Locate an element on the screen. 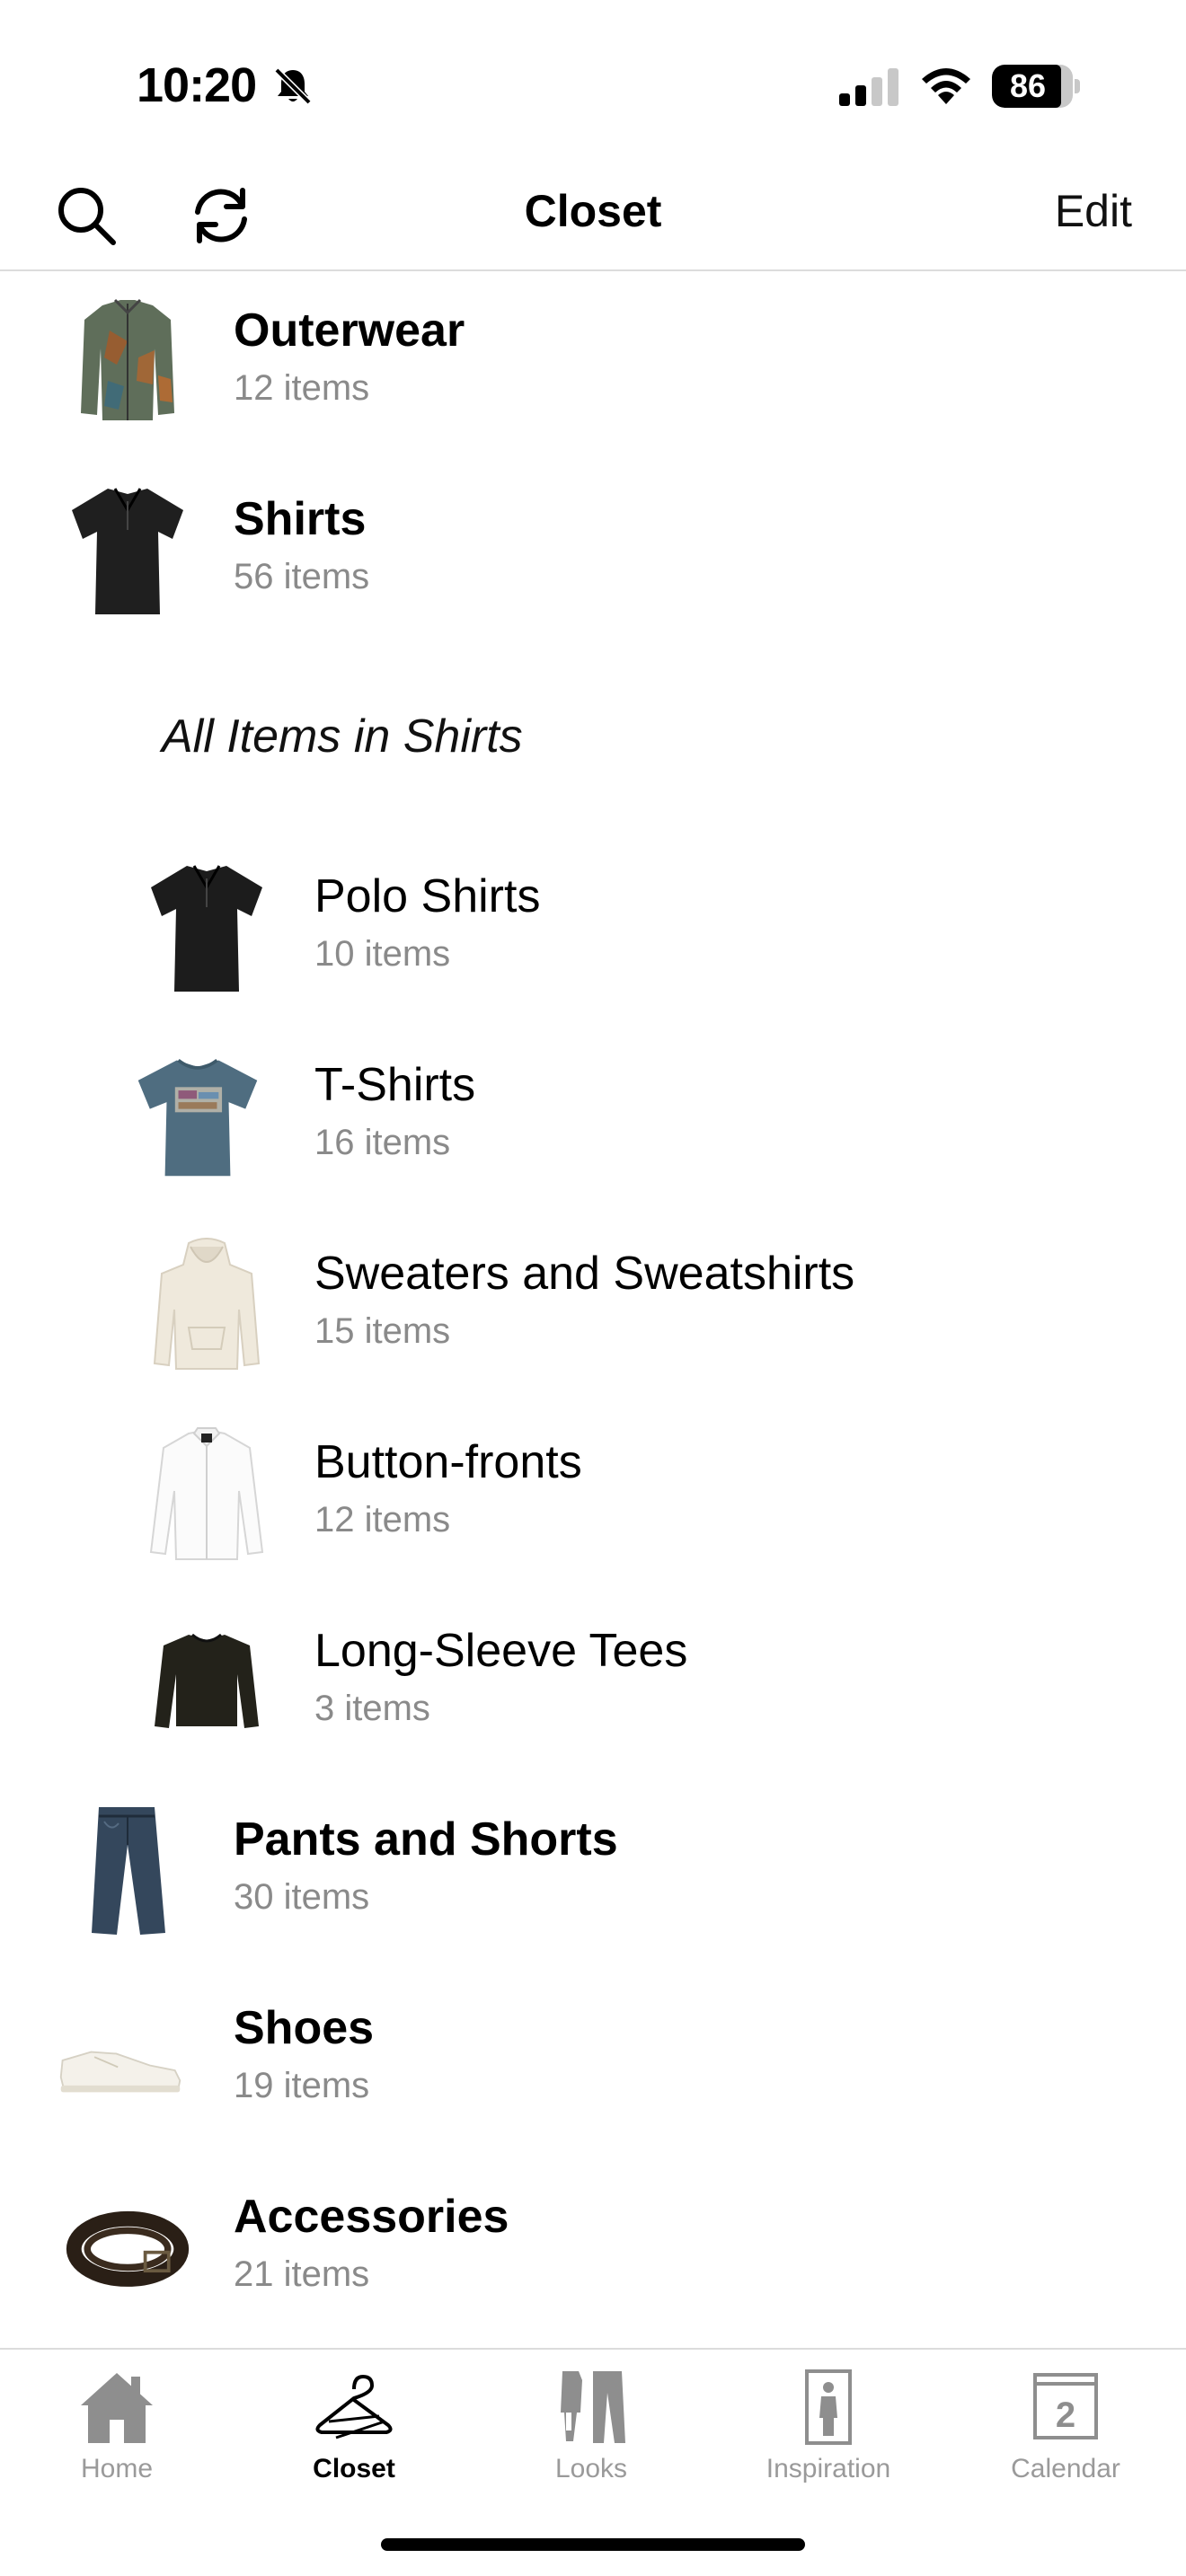 The height and width of the screenshot is (2576, 1186). subcategory-row-long-sleeve-tees: Long-Sleeve Tees 3 items is located at coordinates (593, 1679).